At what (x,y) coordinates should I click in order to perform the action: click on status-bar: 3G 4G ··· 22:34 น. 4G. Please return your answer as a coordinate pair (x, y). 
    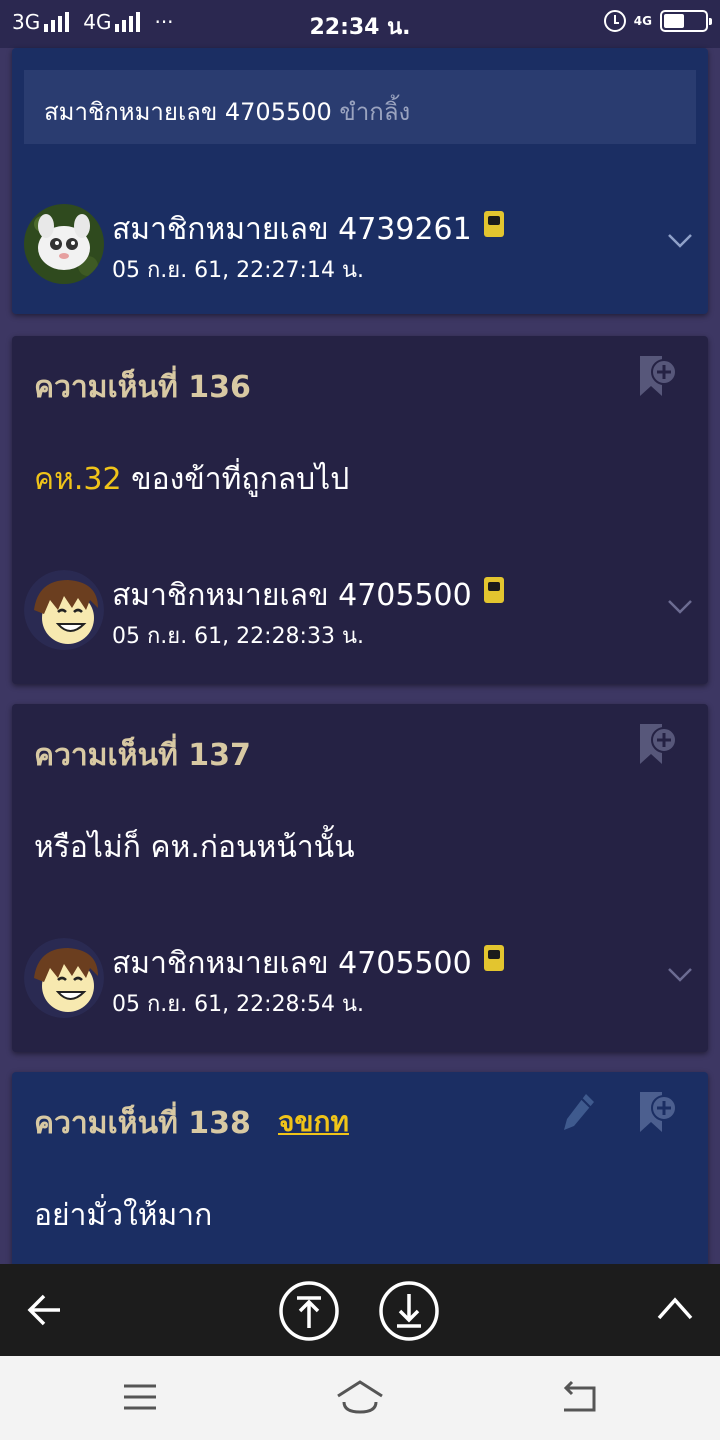
    Looking at the image, I should click on (360, 24).